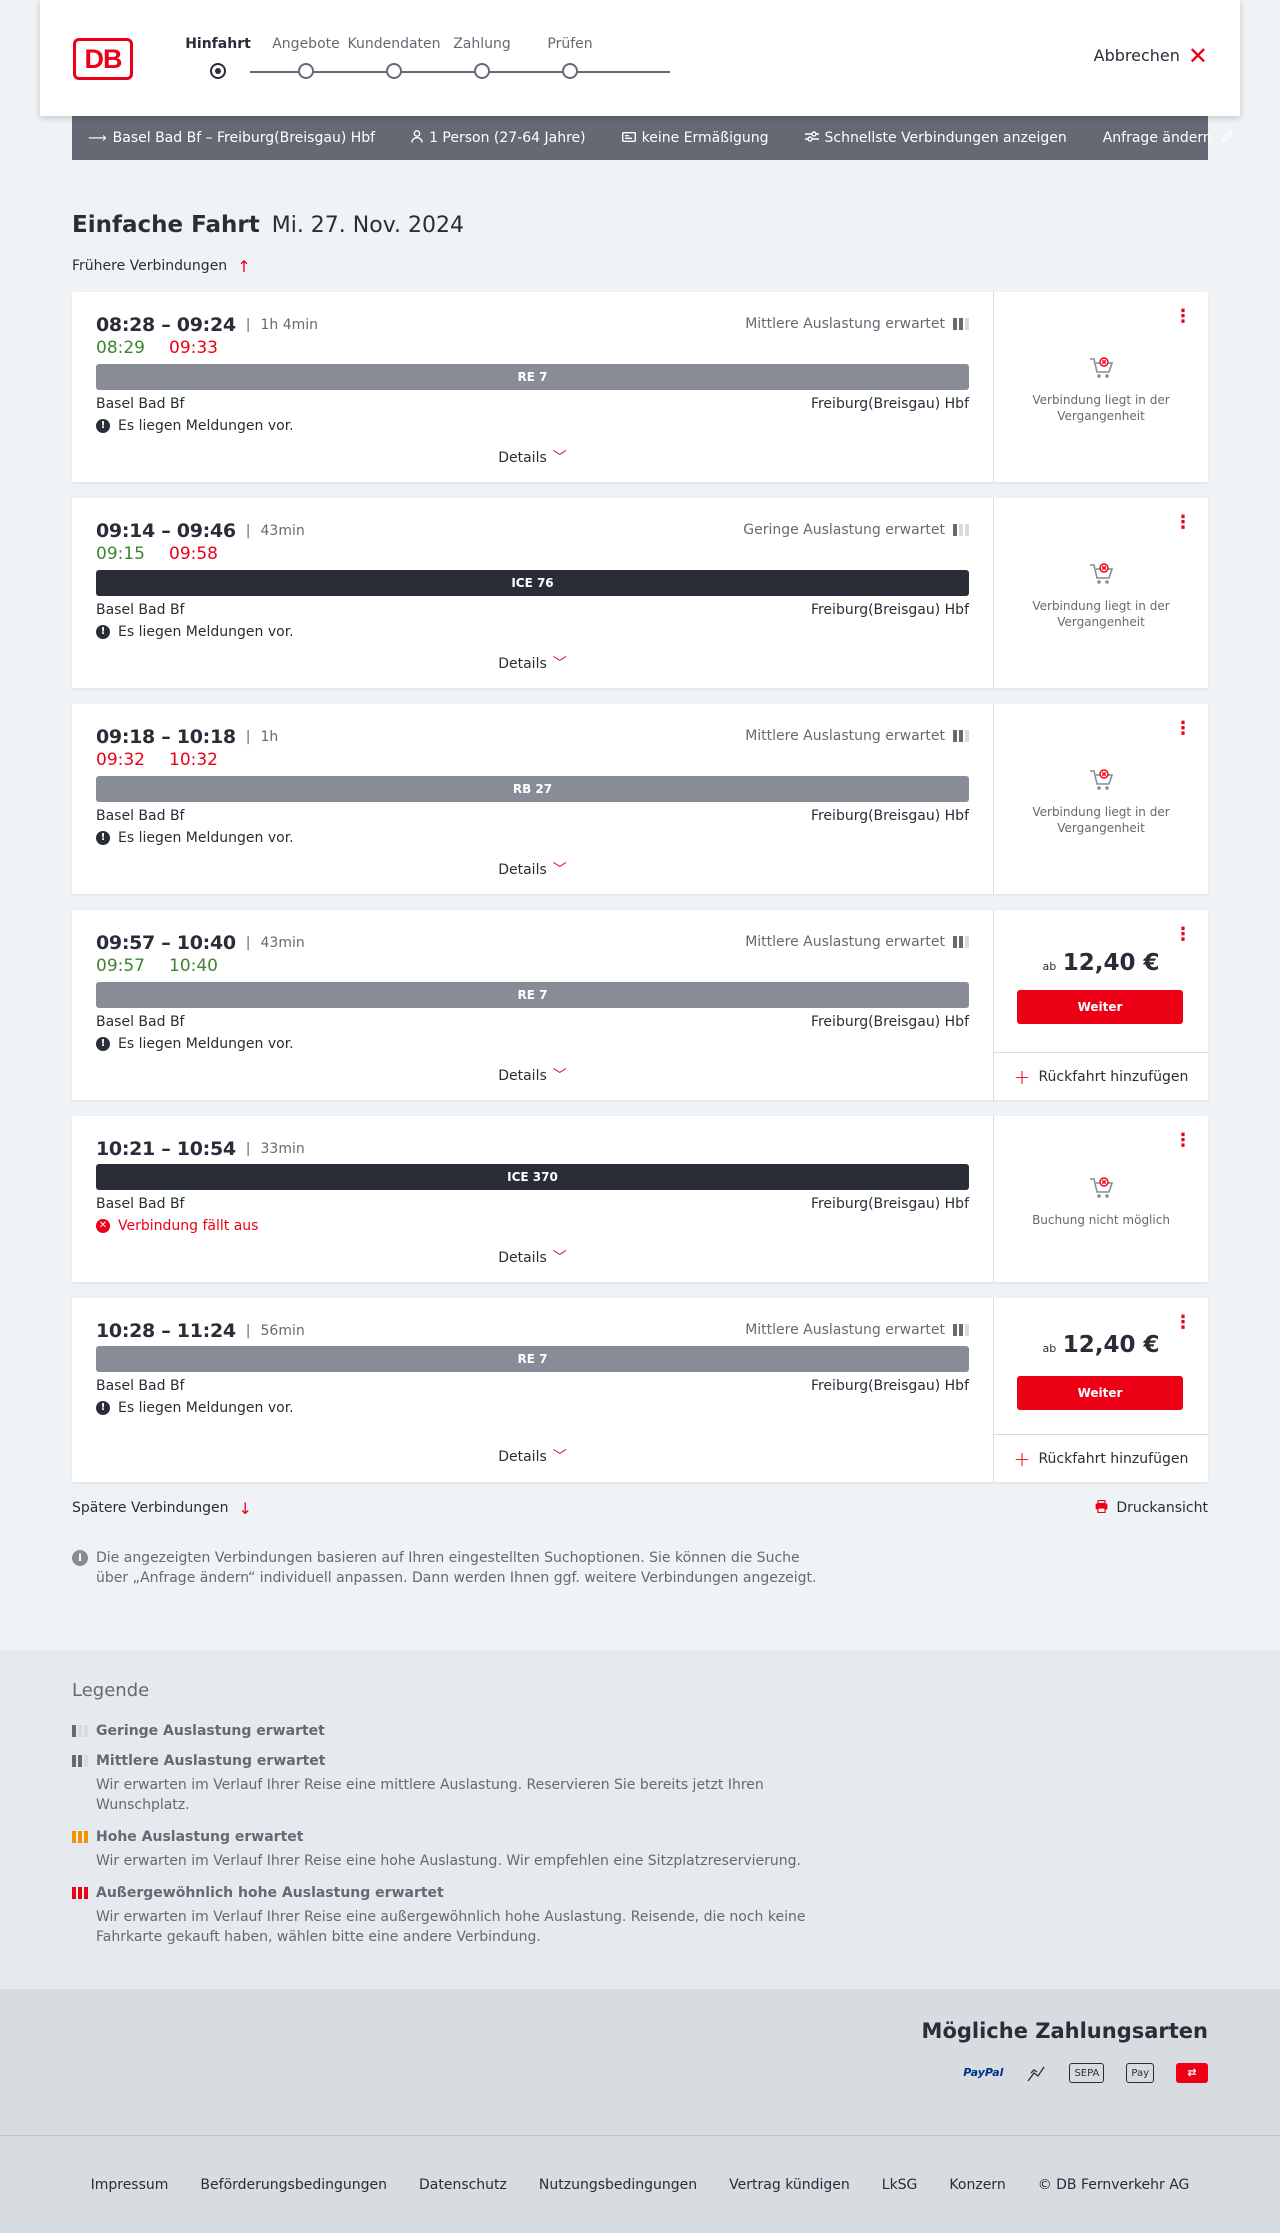 This screenshot has height=2233, width=1280. What do you see at coordinates (1227, 138) in the screenshot?
I see `pencil-icon` at bounding box center [1227, 138].